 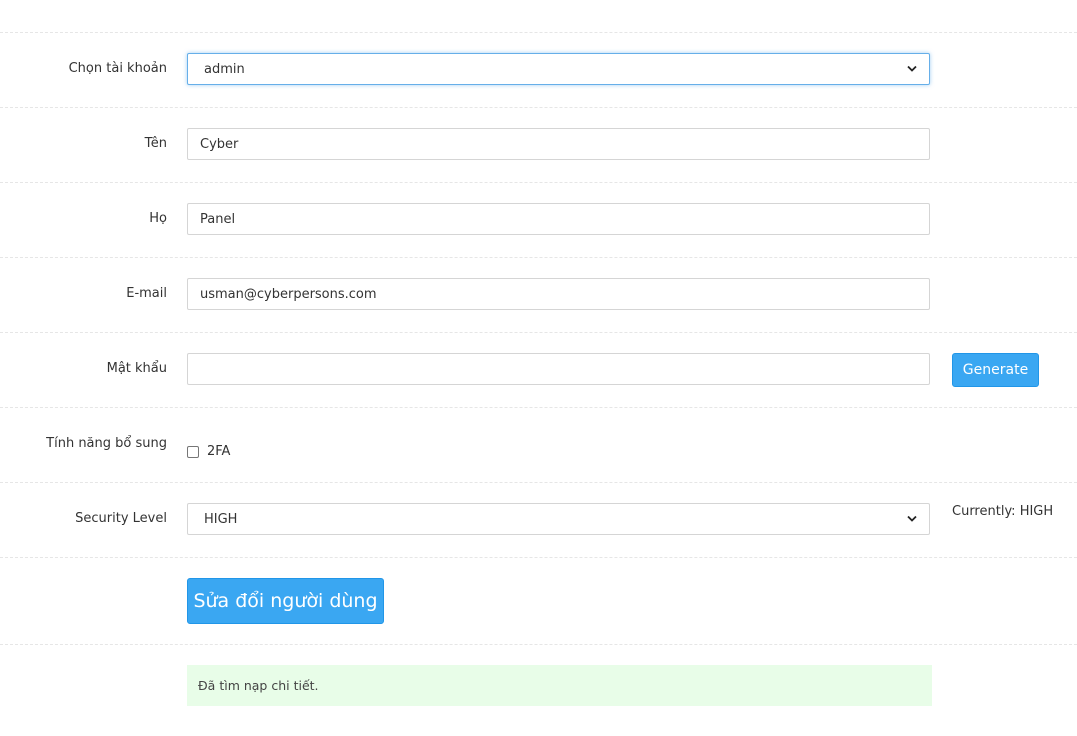 What do you see at coordinates (146, 293) in the screenshot?
I see `email-label: E-mail` at bounding box center [146, 293].